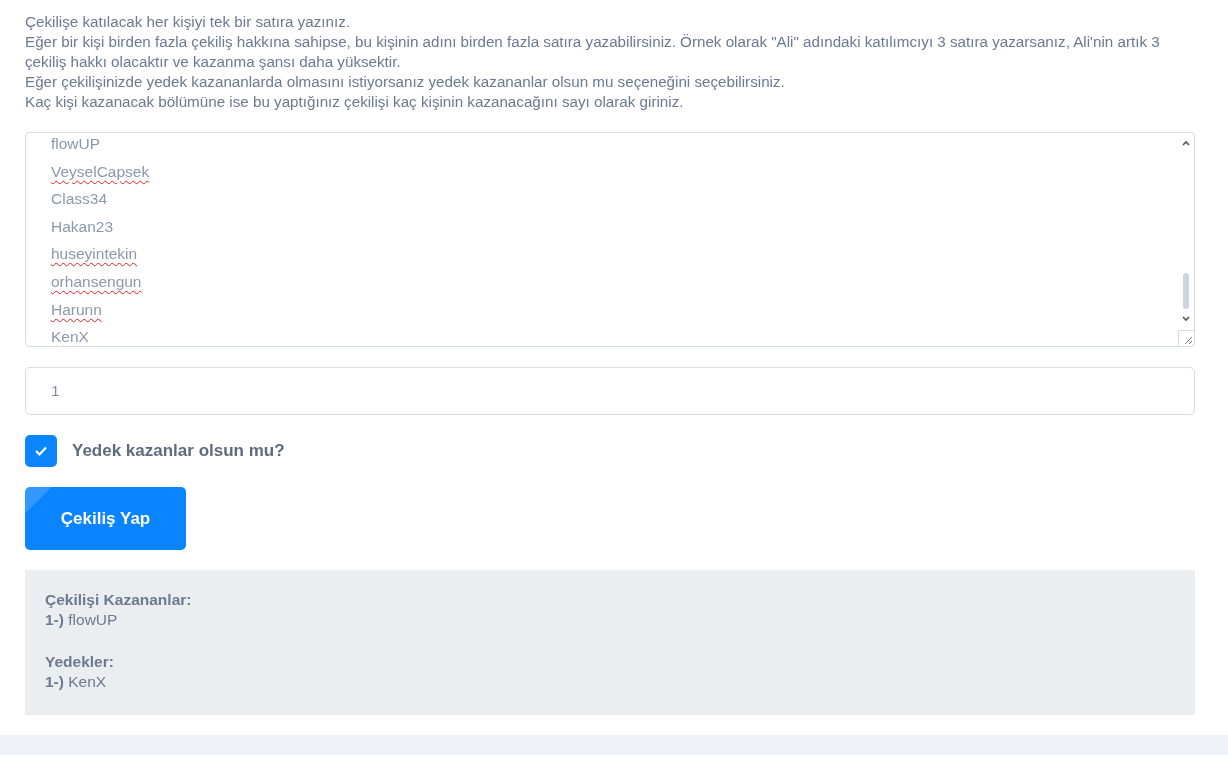 Image resolution: width=1228 pixels, height=757 pixels. What do you see at coordinates (76, 144) in the screenshot?
I see `participant-name: flowUP` at bounding box center [76, 144].